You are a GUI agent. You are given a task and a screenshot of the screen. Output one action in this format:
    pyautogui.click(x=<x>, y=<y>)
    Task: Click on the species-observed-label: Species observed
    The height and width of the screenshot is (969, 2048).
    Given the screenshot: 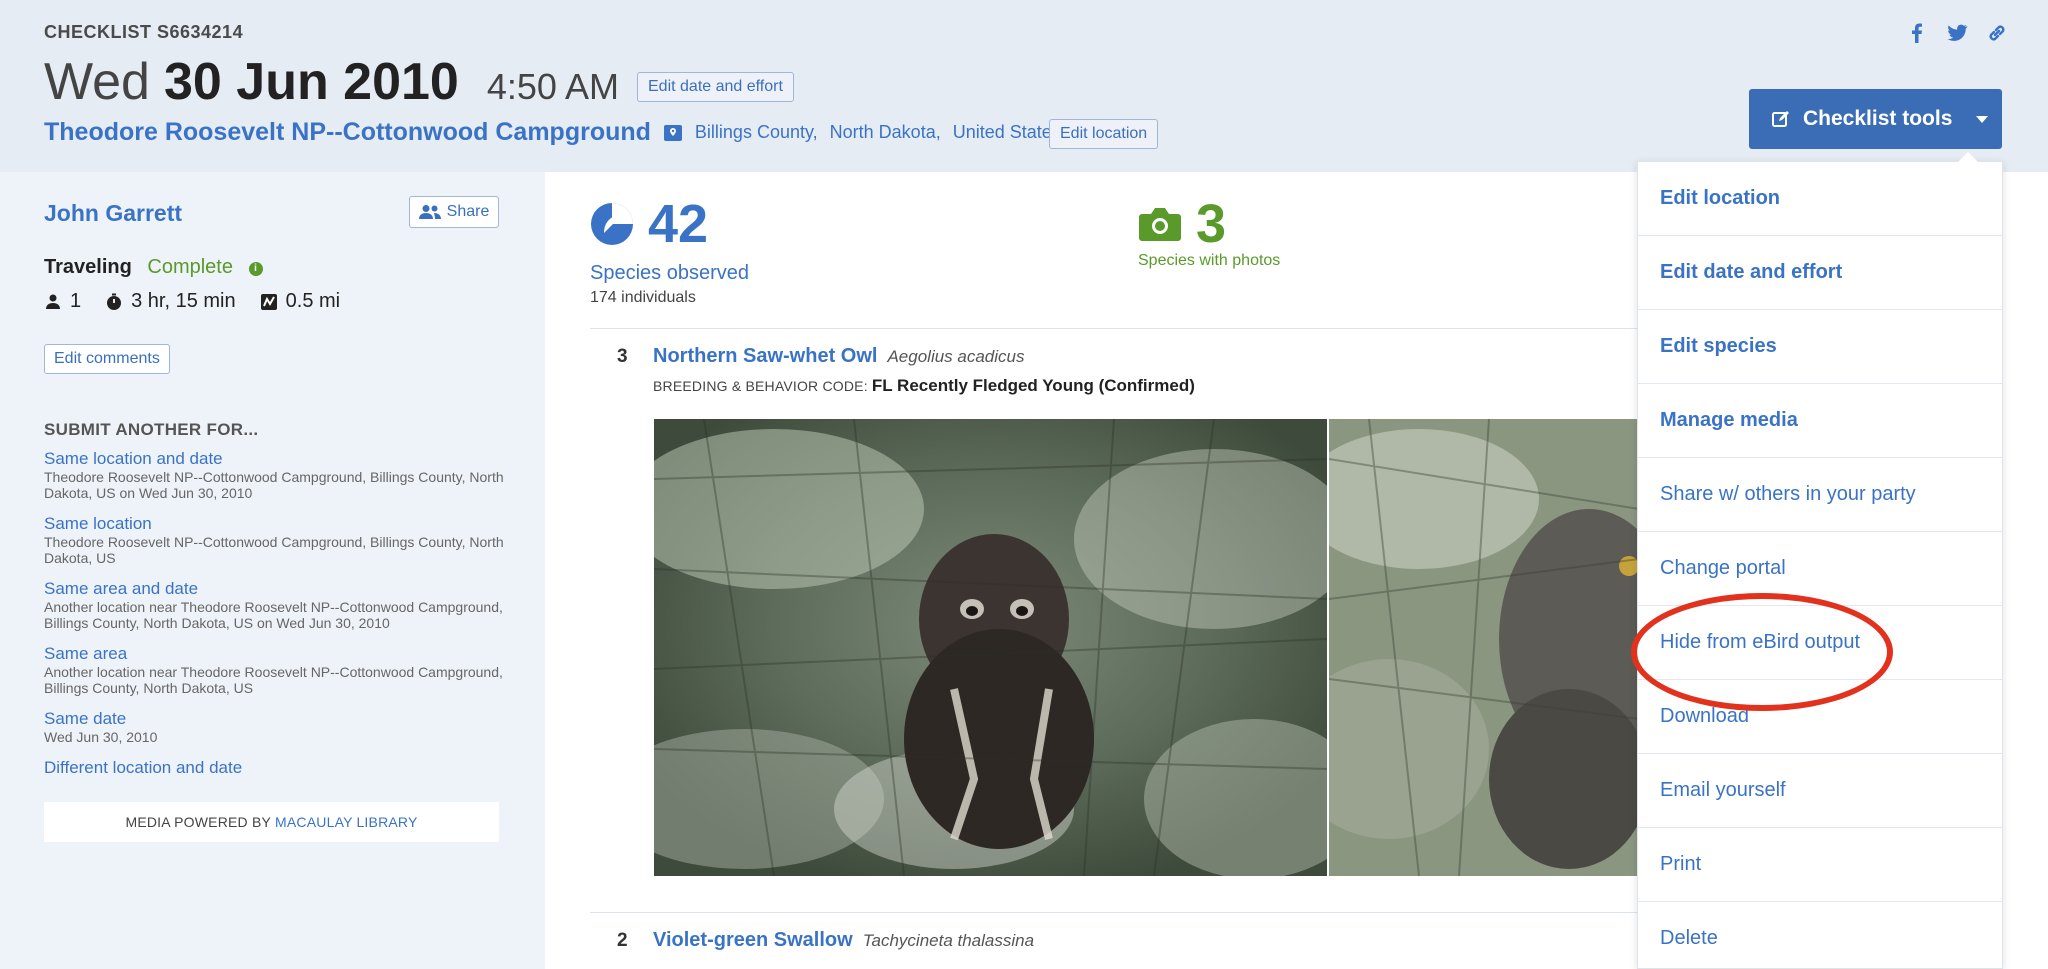 What is the action you would take?
    pyautogui.click(x=669, y=273)
    